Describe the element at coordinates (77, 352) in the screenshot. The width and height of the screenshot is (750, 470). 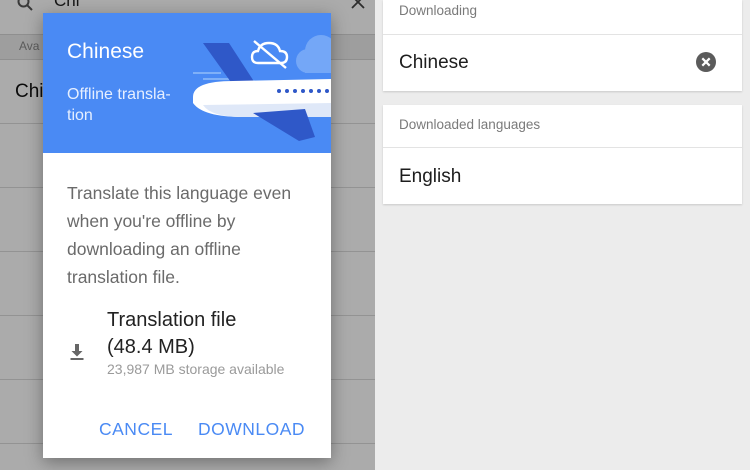
I see `download-icon` at that location.